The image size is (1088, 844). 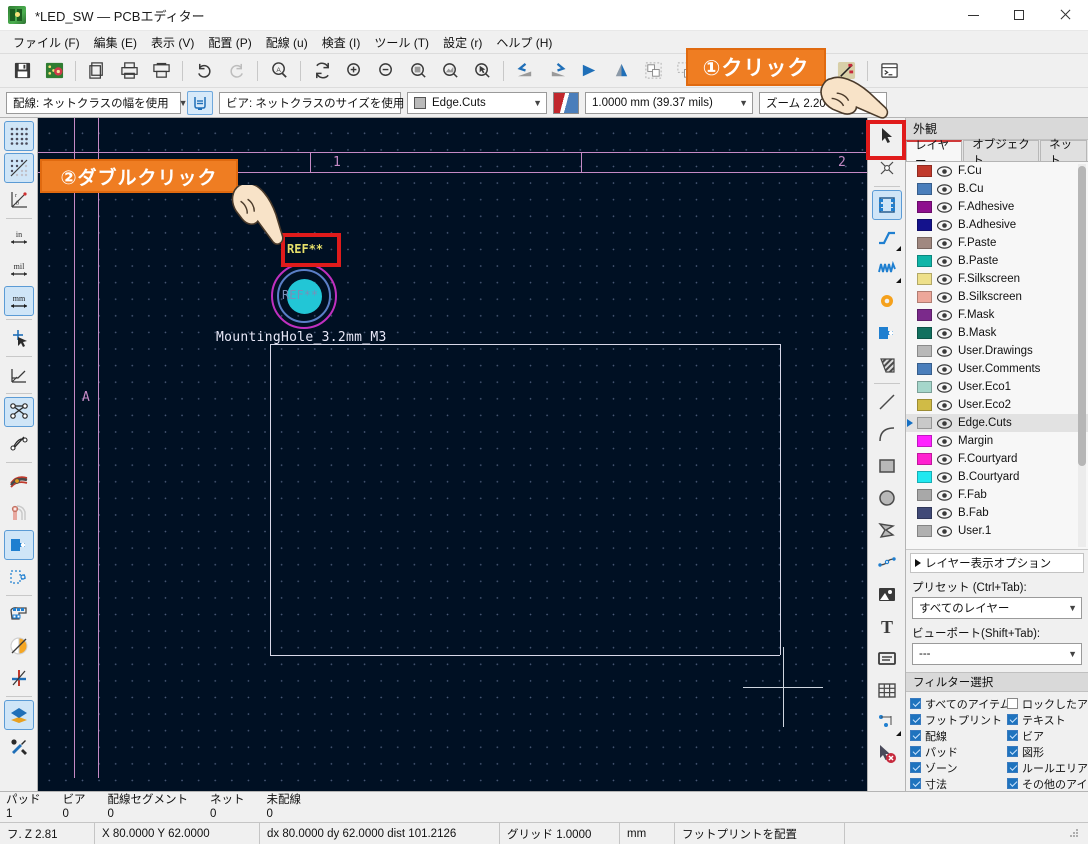 What do you see at coordinates (557, 71) in the screenshot?
I see `rotate-cw-button` at bounding box center [557, 71].